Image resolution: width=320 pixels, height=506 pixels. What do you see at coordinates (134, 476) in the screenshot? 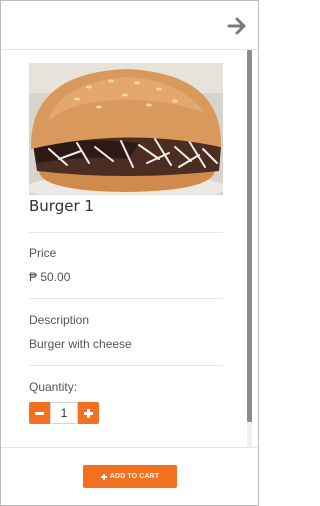
I see `add-to-cart-label: ADD TO CART` at bounding box center [134, 476].